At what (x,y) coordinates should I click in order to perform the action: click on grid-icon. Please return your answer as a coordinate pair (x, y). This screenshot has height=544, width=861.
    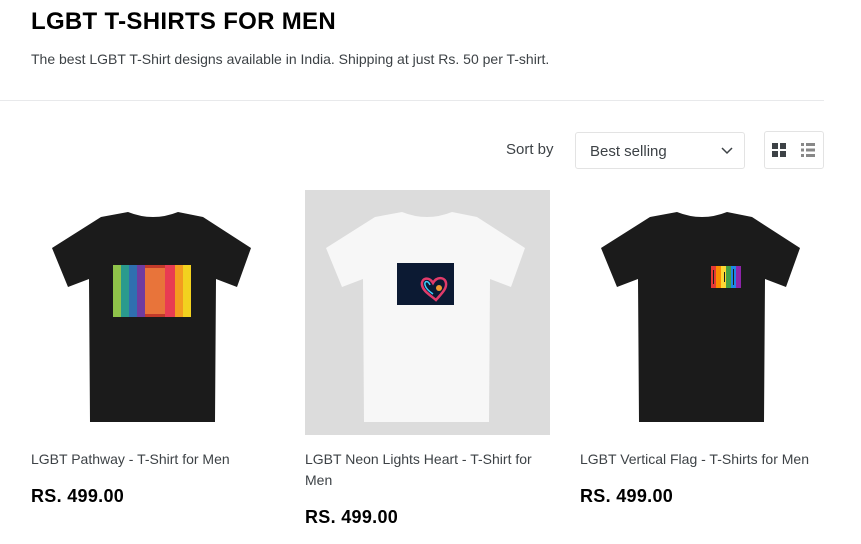
    Looking at the image, I should click on (779, 150).